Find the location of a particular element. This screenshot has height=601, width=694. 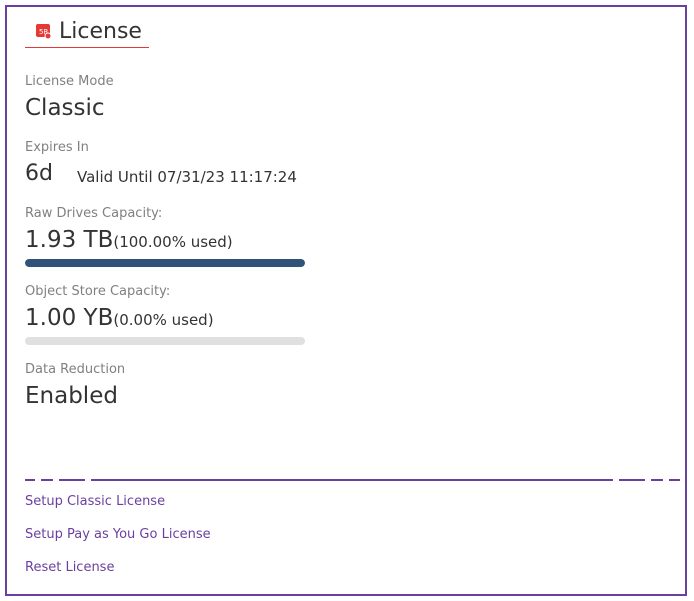

expires-value: 6d is located at coordinates (39, 173).